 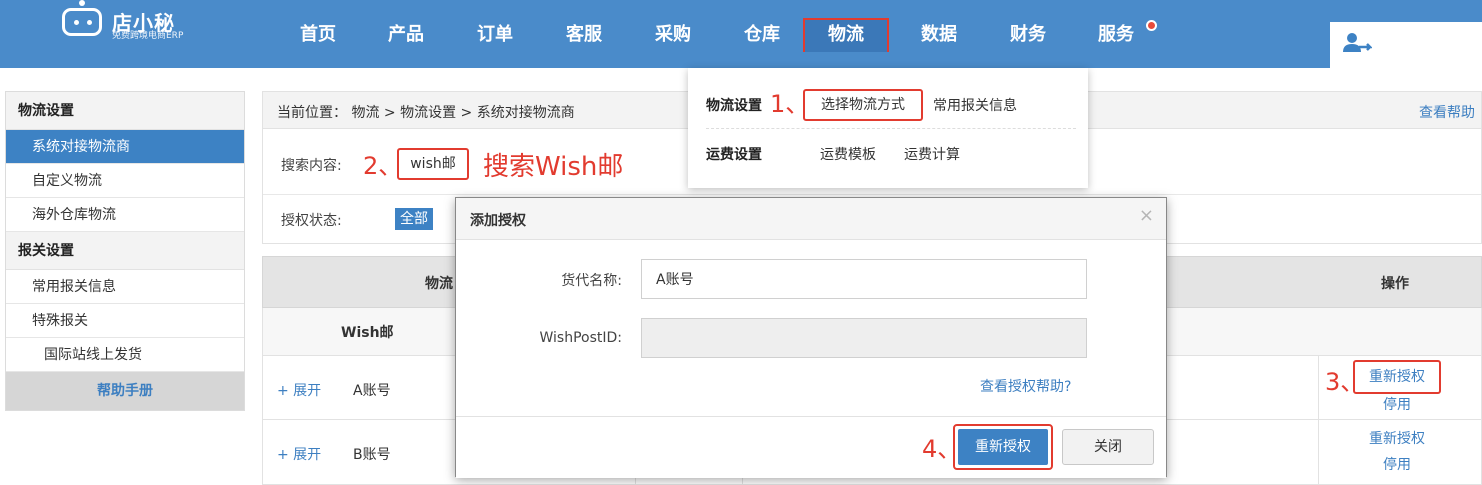 I want to click on logo: 店小秘 免费跨境电商ERP, so click(x=142, y=20).